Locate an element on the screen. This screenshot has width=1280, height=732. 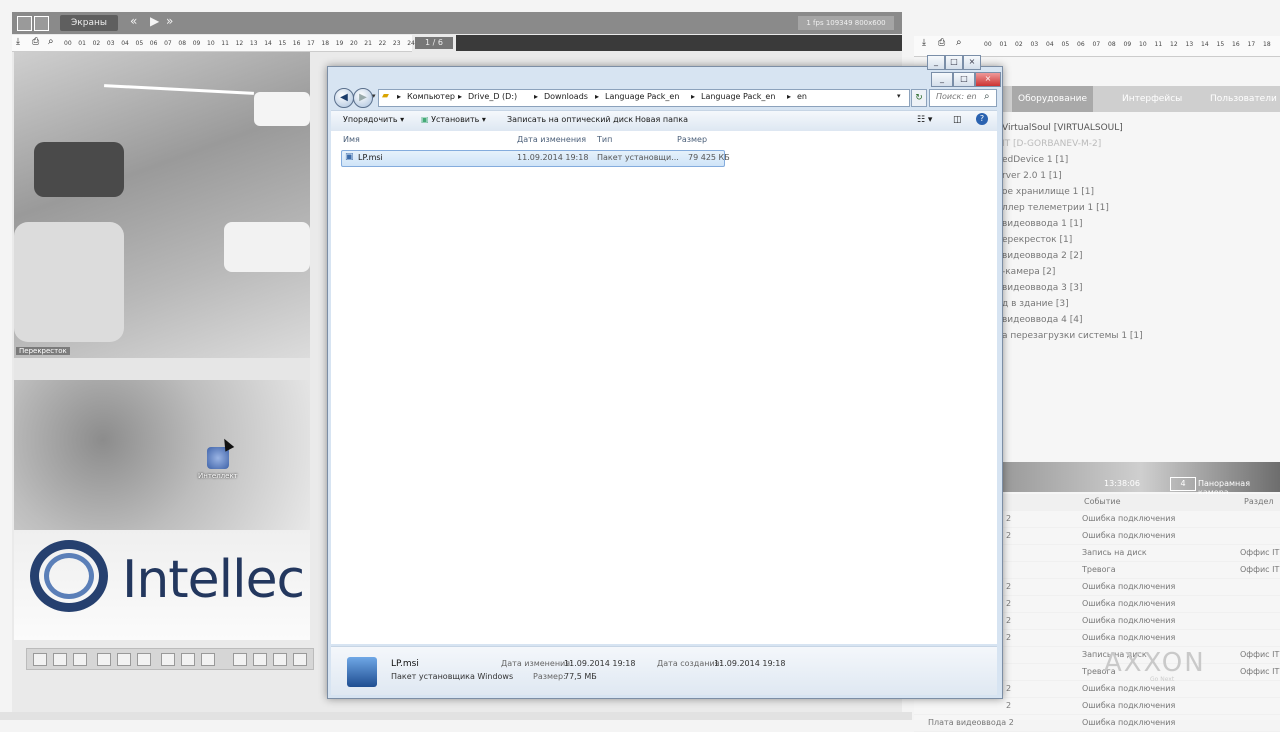
view-options-icon: ☷ ▾ is located at coordinates (924, 120).